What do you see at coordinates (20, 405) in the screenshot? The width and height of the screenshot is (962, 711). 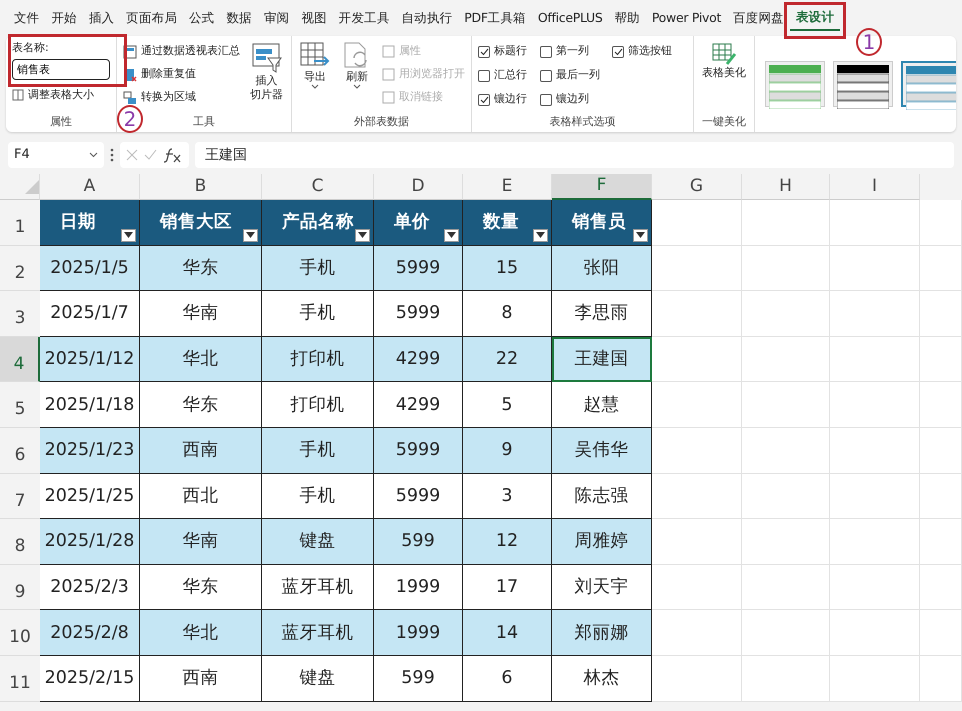 I see `row-header: 5` at bounding box center [20, 405].